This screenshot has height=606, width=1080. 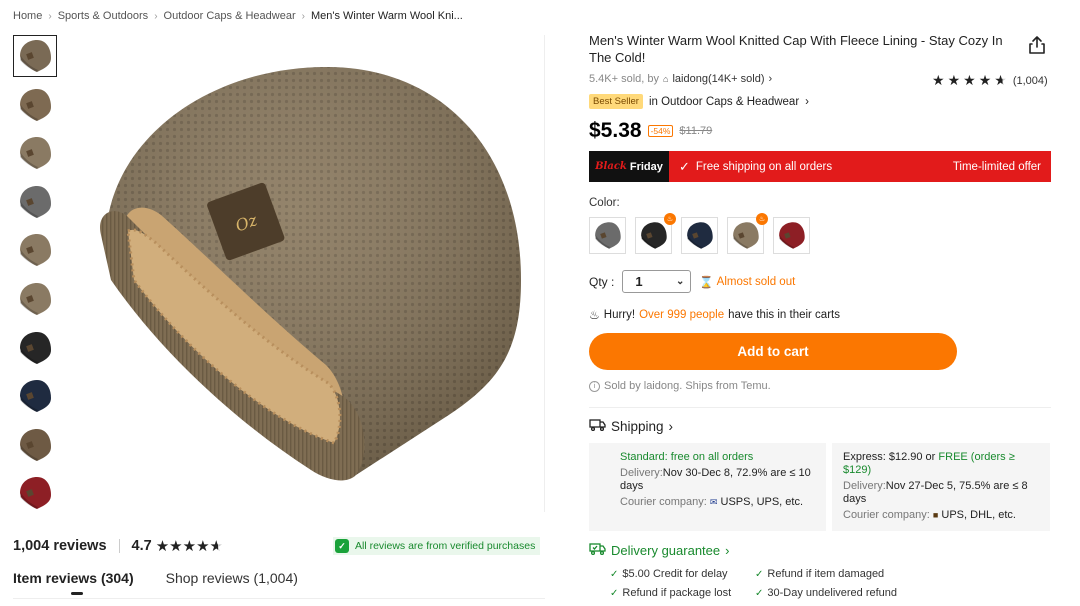 What do you see at coordinates (73, 582) in the screenshot?
I see `tab-item-reviews: Item reviews (304)` at bounding box center [73, 582].